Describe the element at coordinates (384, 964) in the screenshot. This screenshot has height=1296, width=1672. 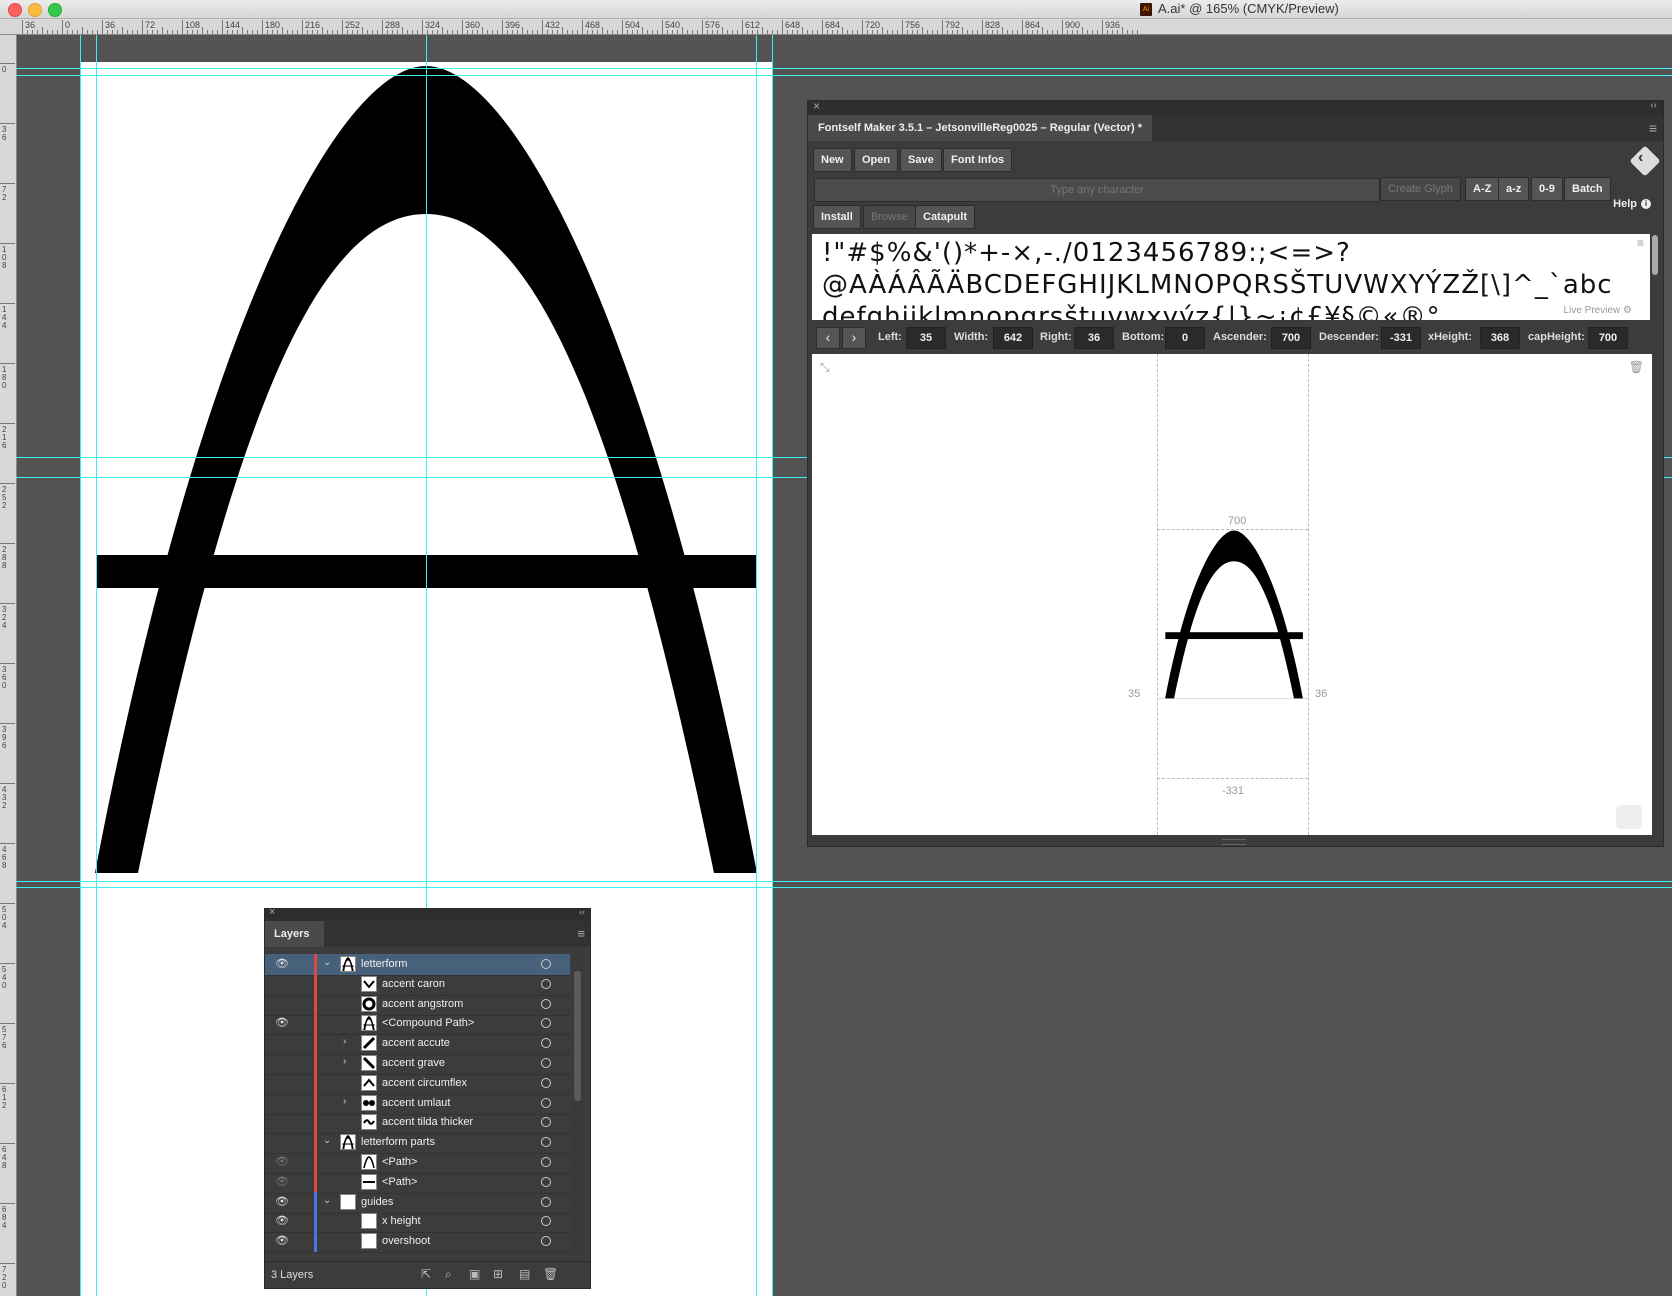
I see `layer-name: letterform` at that location.